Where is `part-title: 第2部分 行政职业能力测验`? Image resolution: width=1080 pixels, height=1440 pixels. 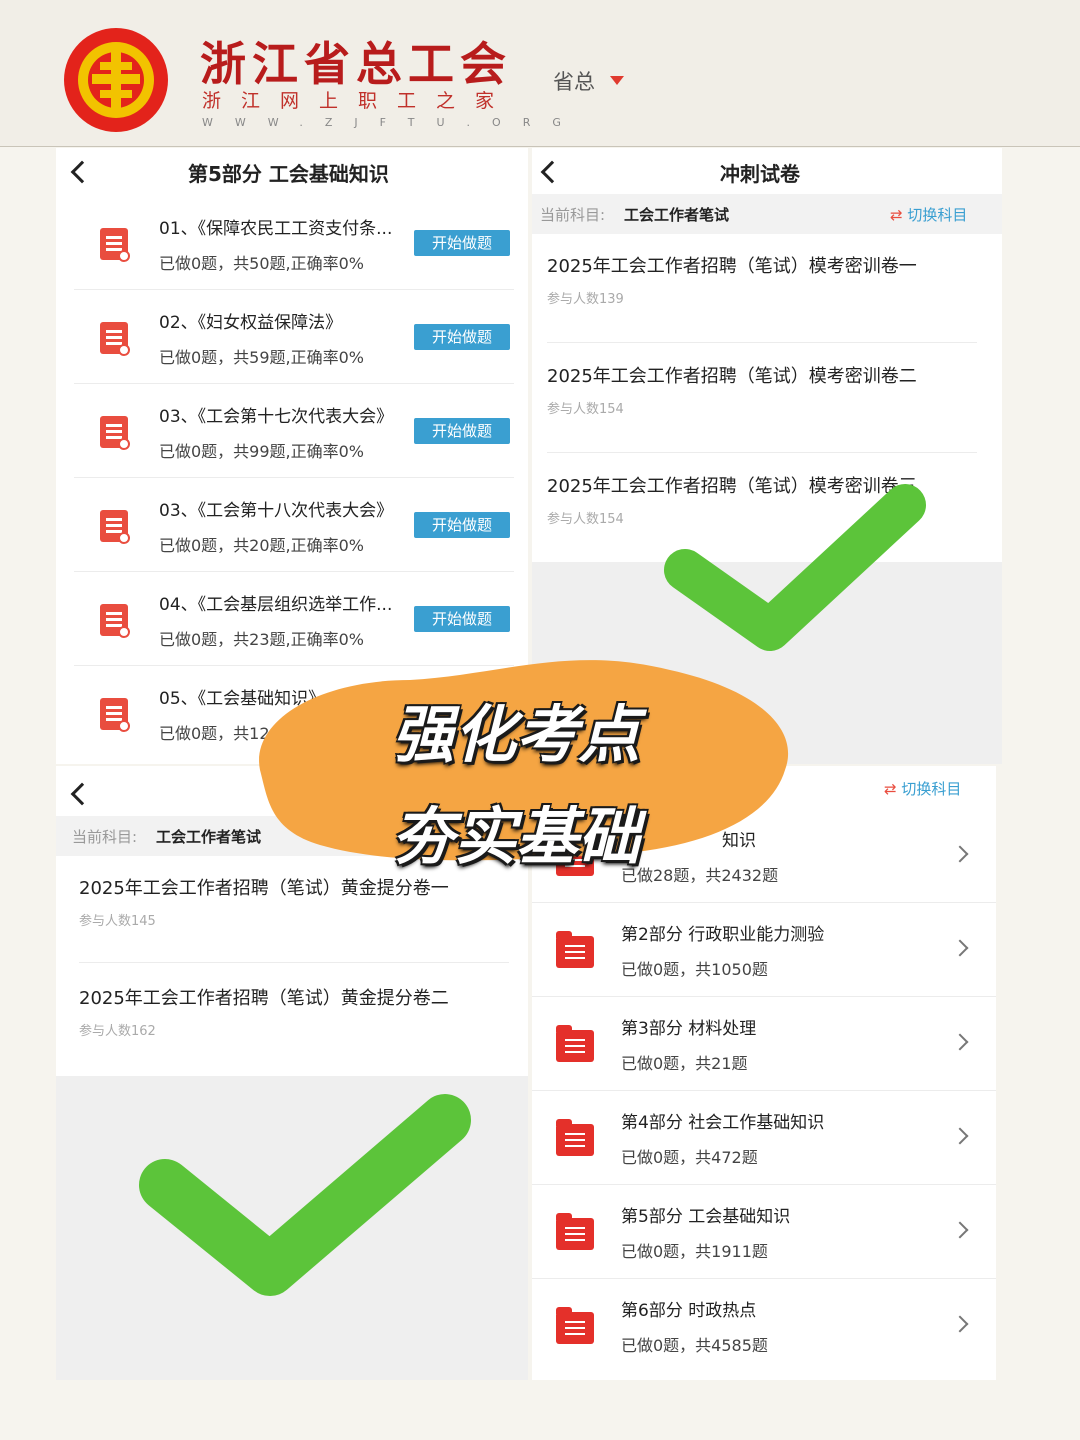 part-title: 第2部分 行政职业能力测验 is located at coordinates (722, 932).